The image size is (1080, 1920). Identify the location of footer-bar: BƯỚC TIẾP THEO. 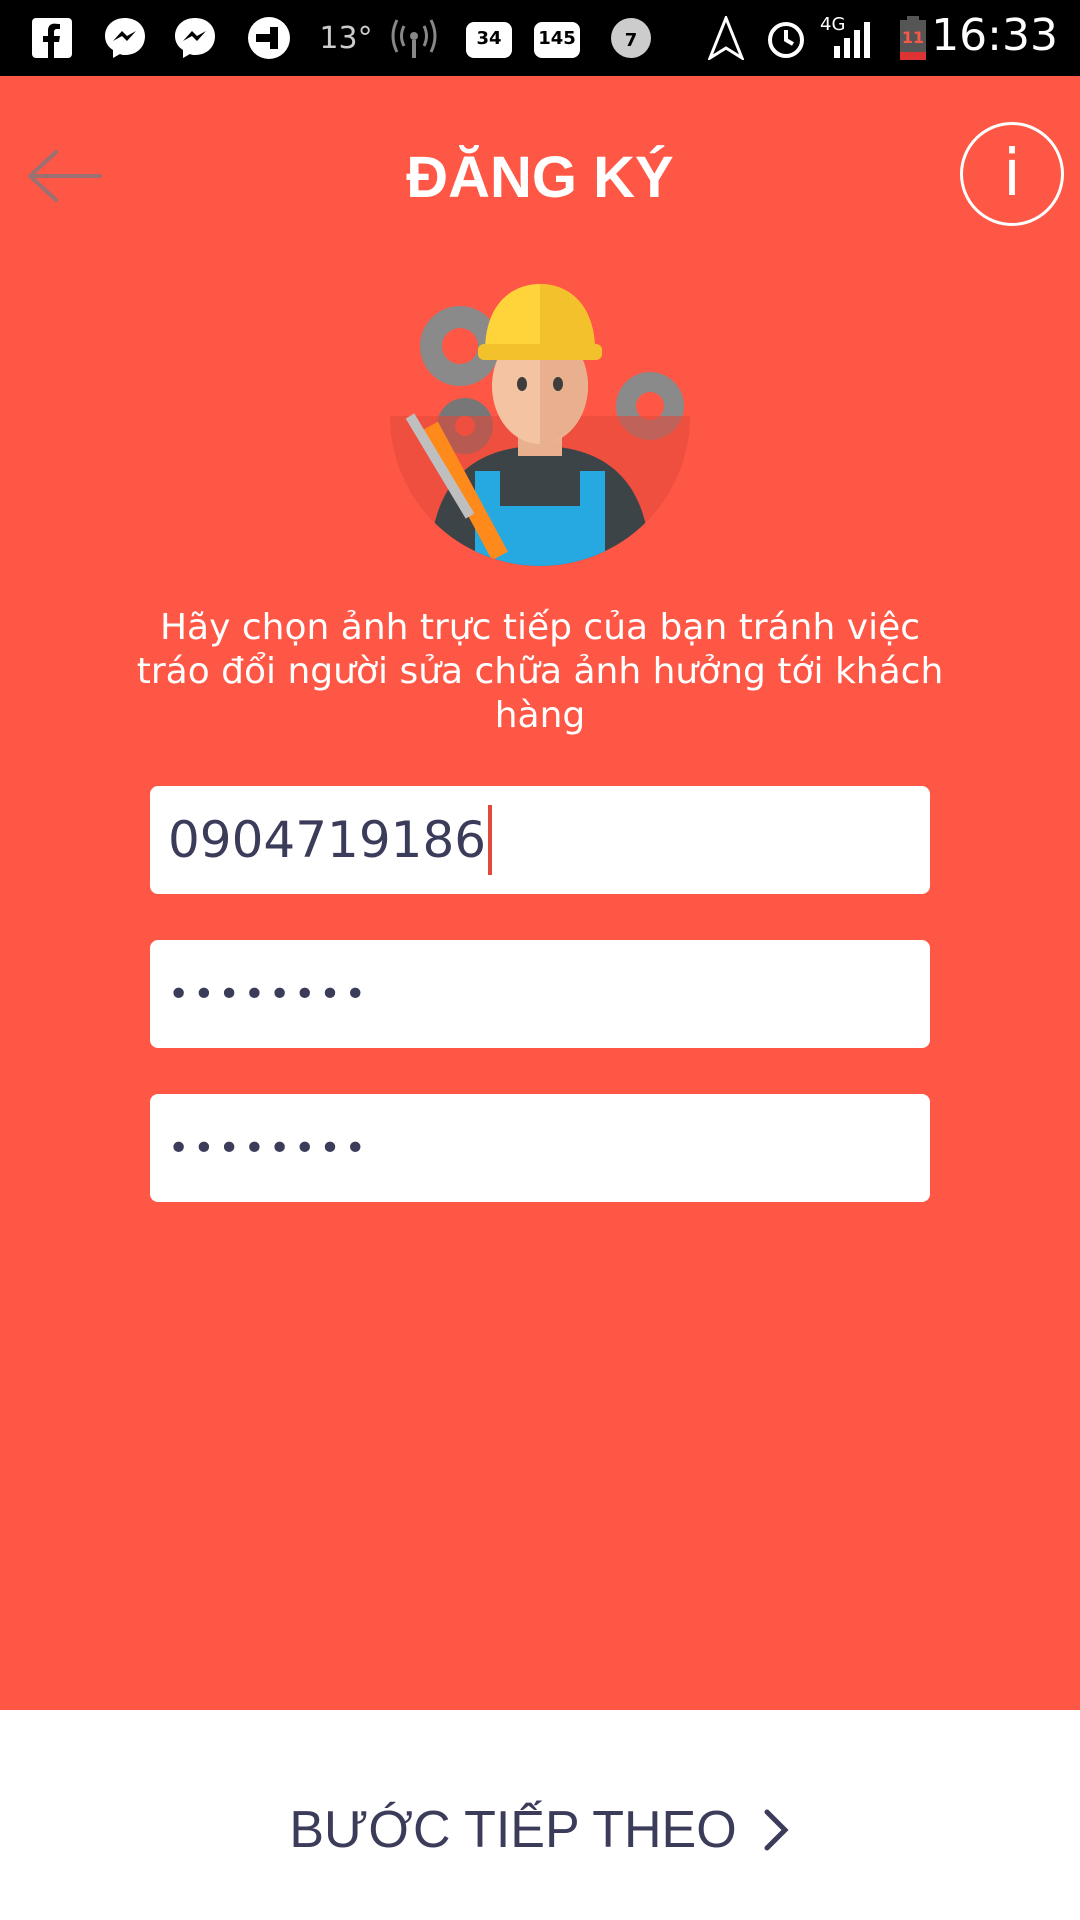
(540, 1815).